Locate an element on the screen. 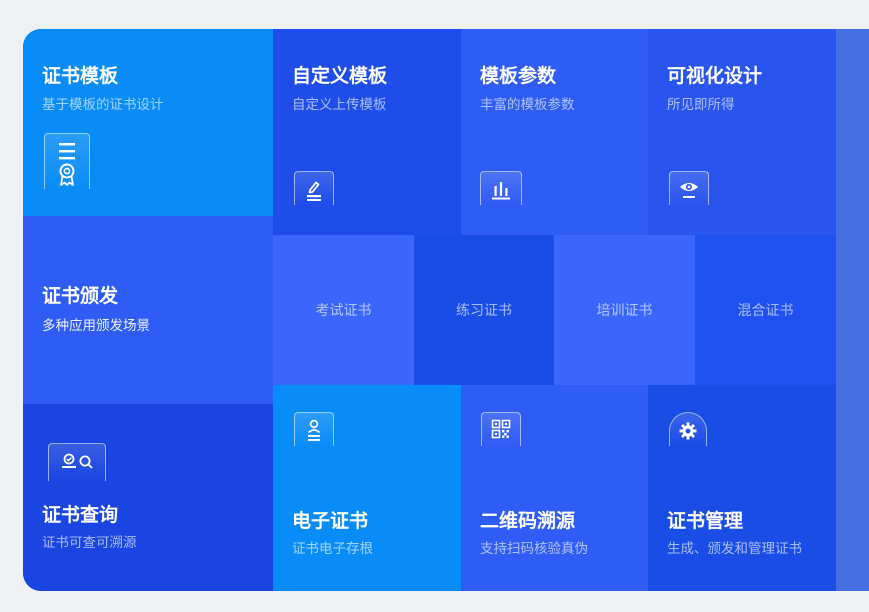 This screenshot has width=869, height=612. issue-type-label: 练习证书 is located at coordinates (484, 311).